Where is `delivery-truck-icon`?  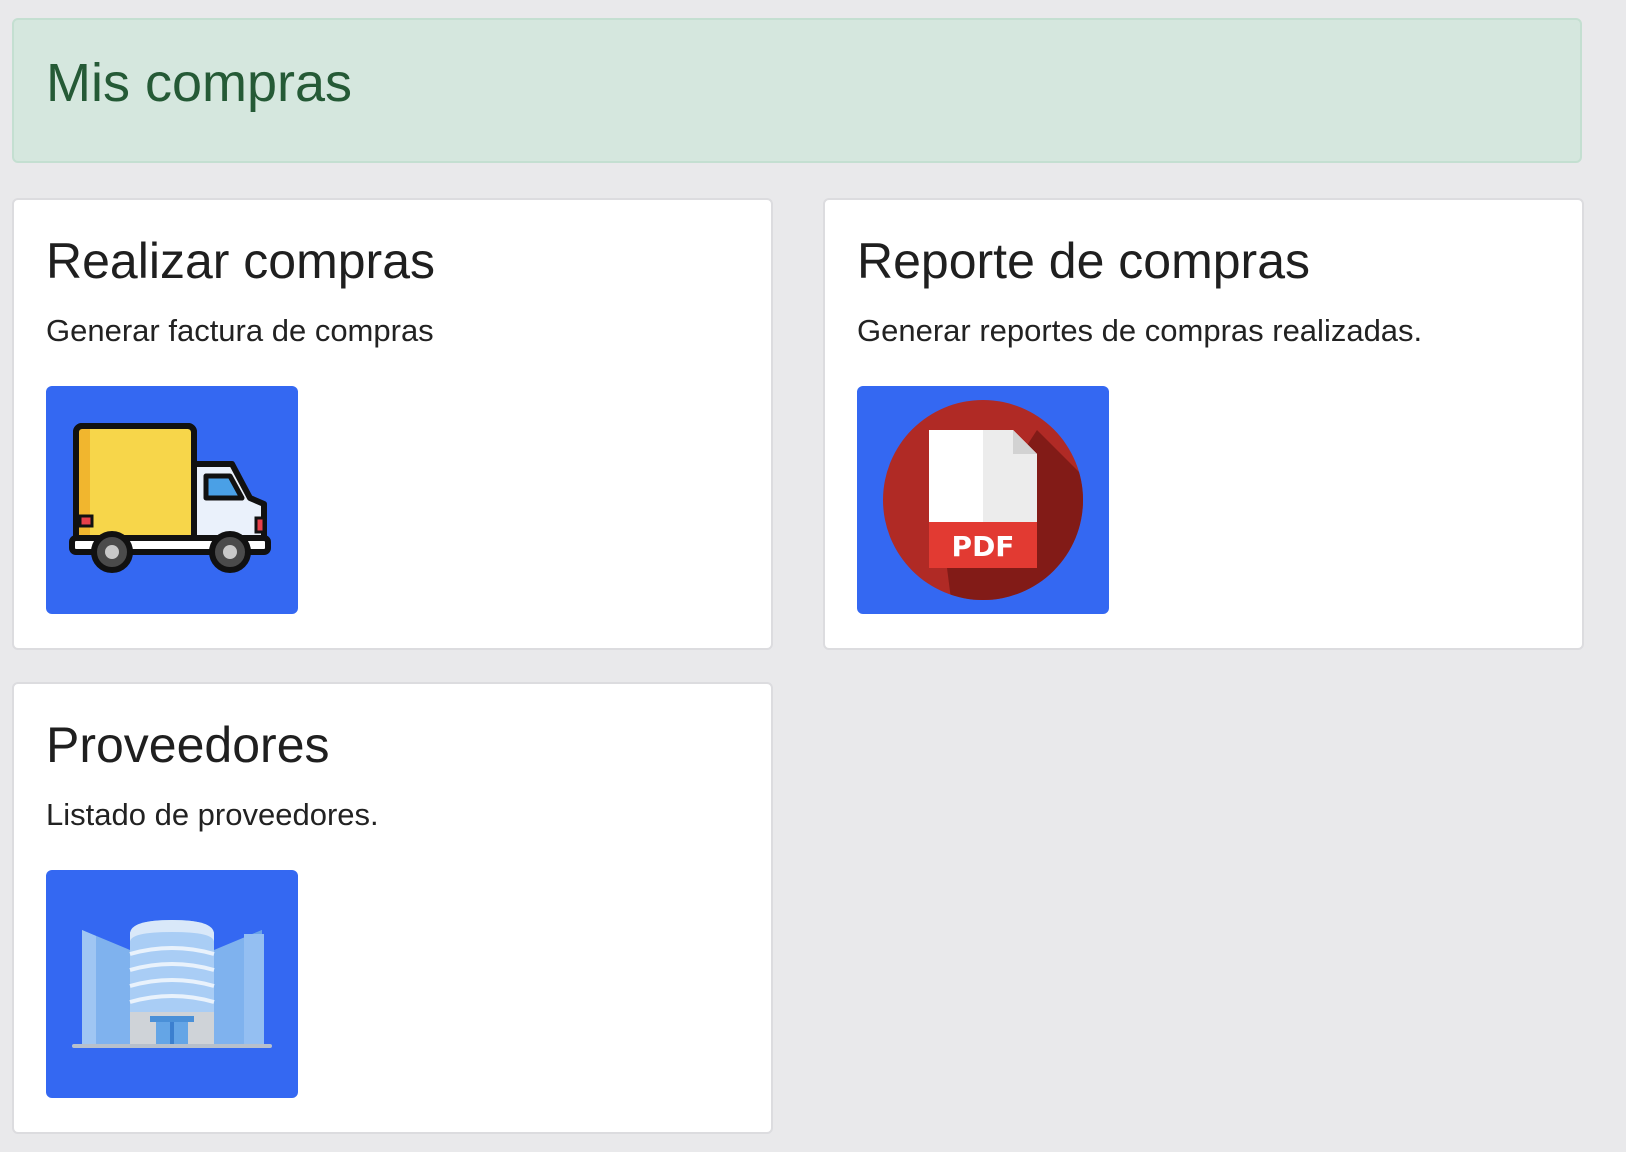 delivery-truck-icon is located at coordinates (172, 500).